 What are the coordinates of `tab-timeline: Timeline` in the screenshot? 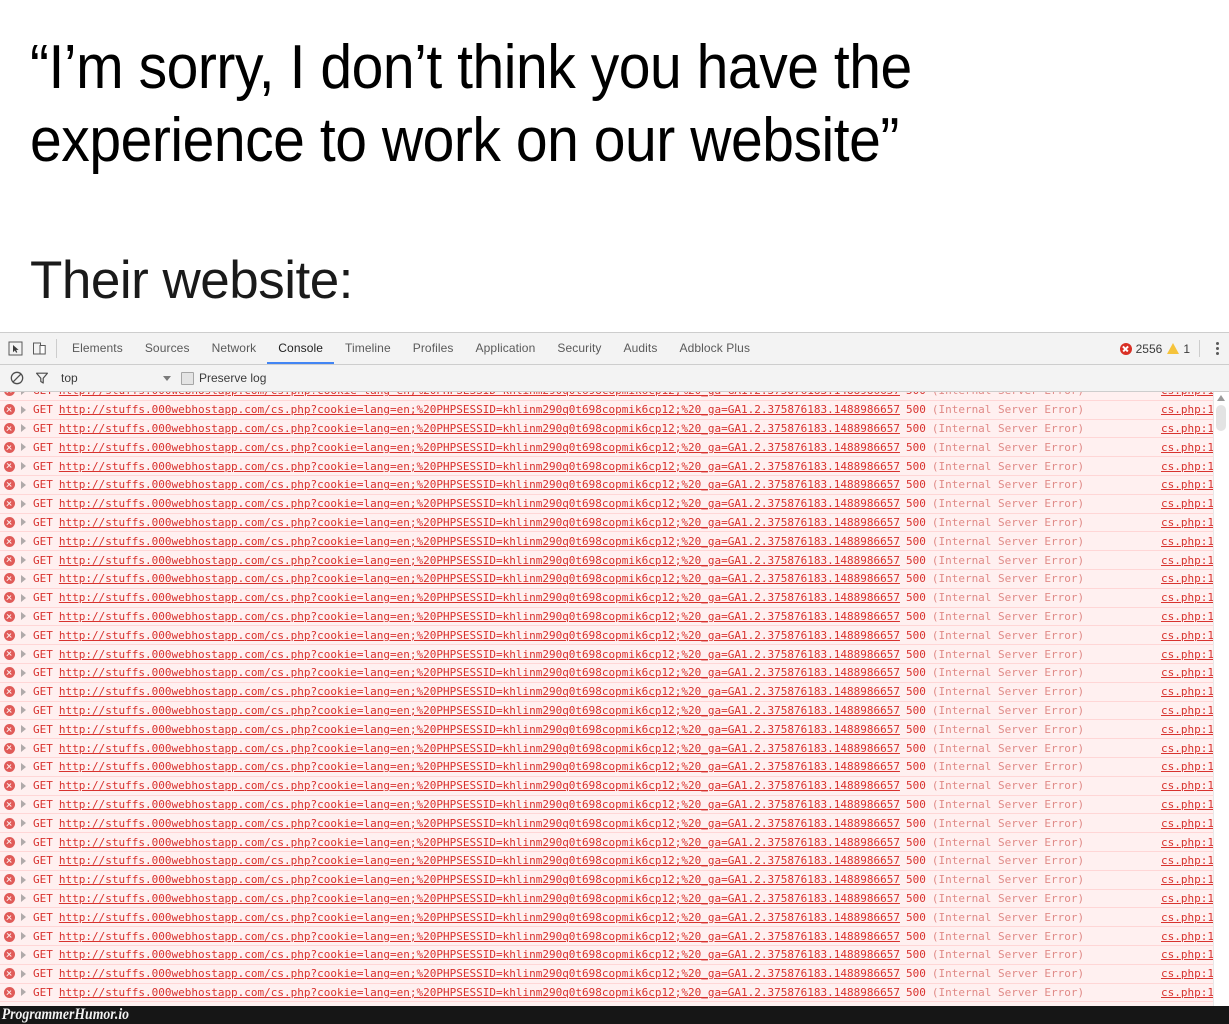 It's located at (368, 348).